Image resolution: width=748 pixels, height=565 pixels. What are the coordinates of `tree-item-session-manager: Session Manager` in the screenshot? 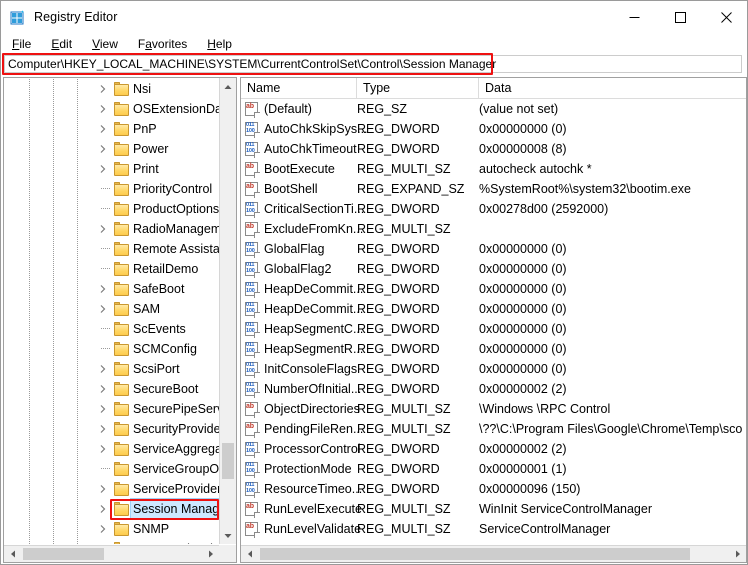 It's located at (111, 509).